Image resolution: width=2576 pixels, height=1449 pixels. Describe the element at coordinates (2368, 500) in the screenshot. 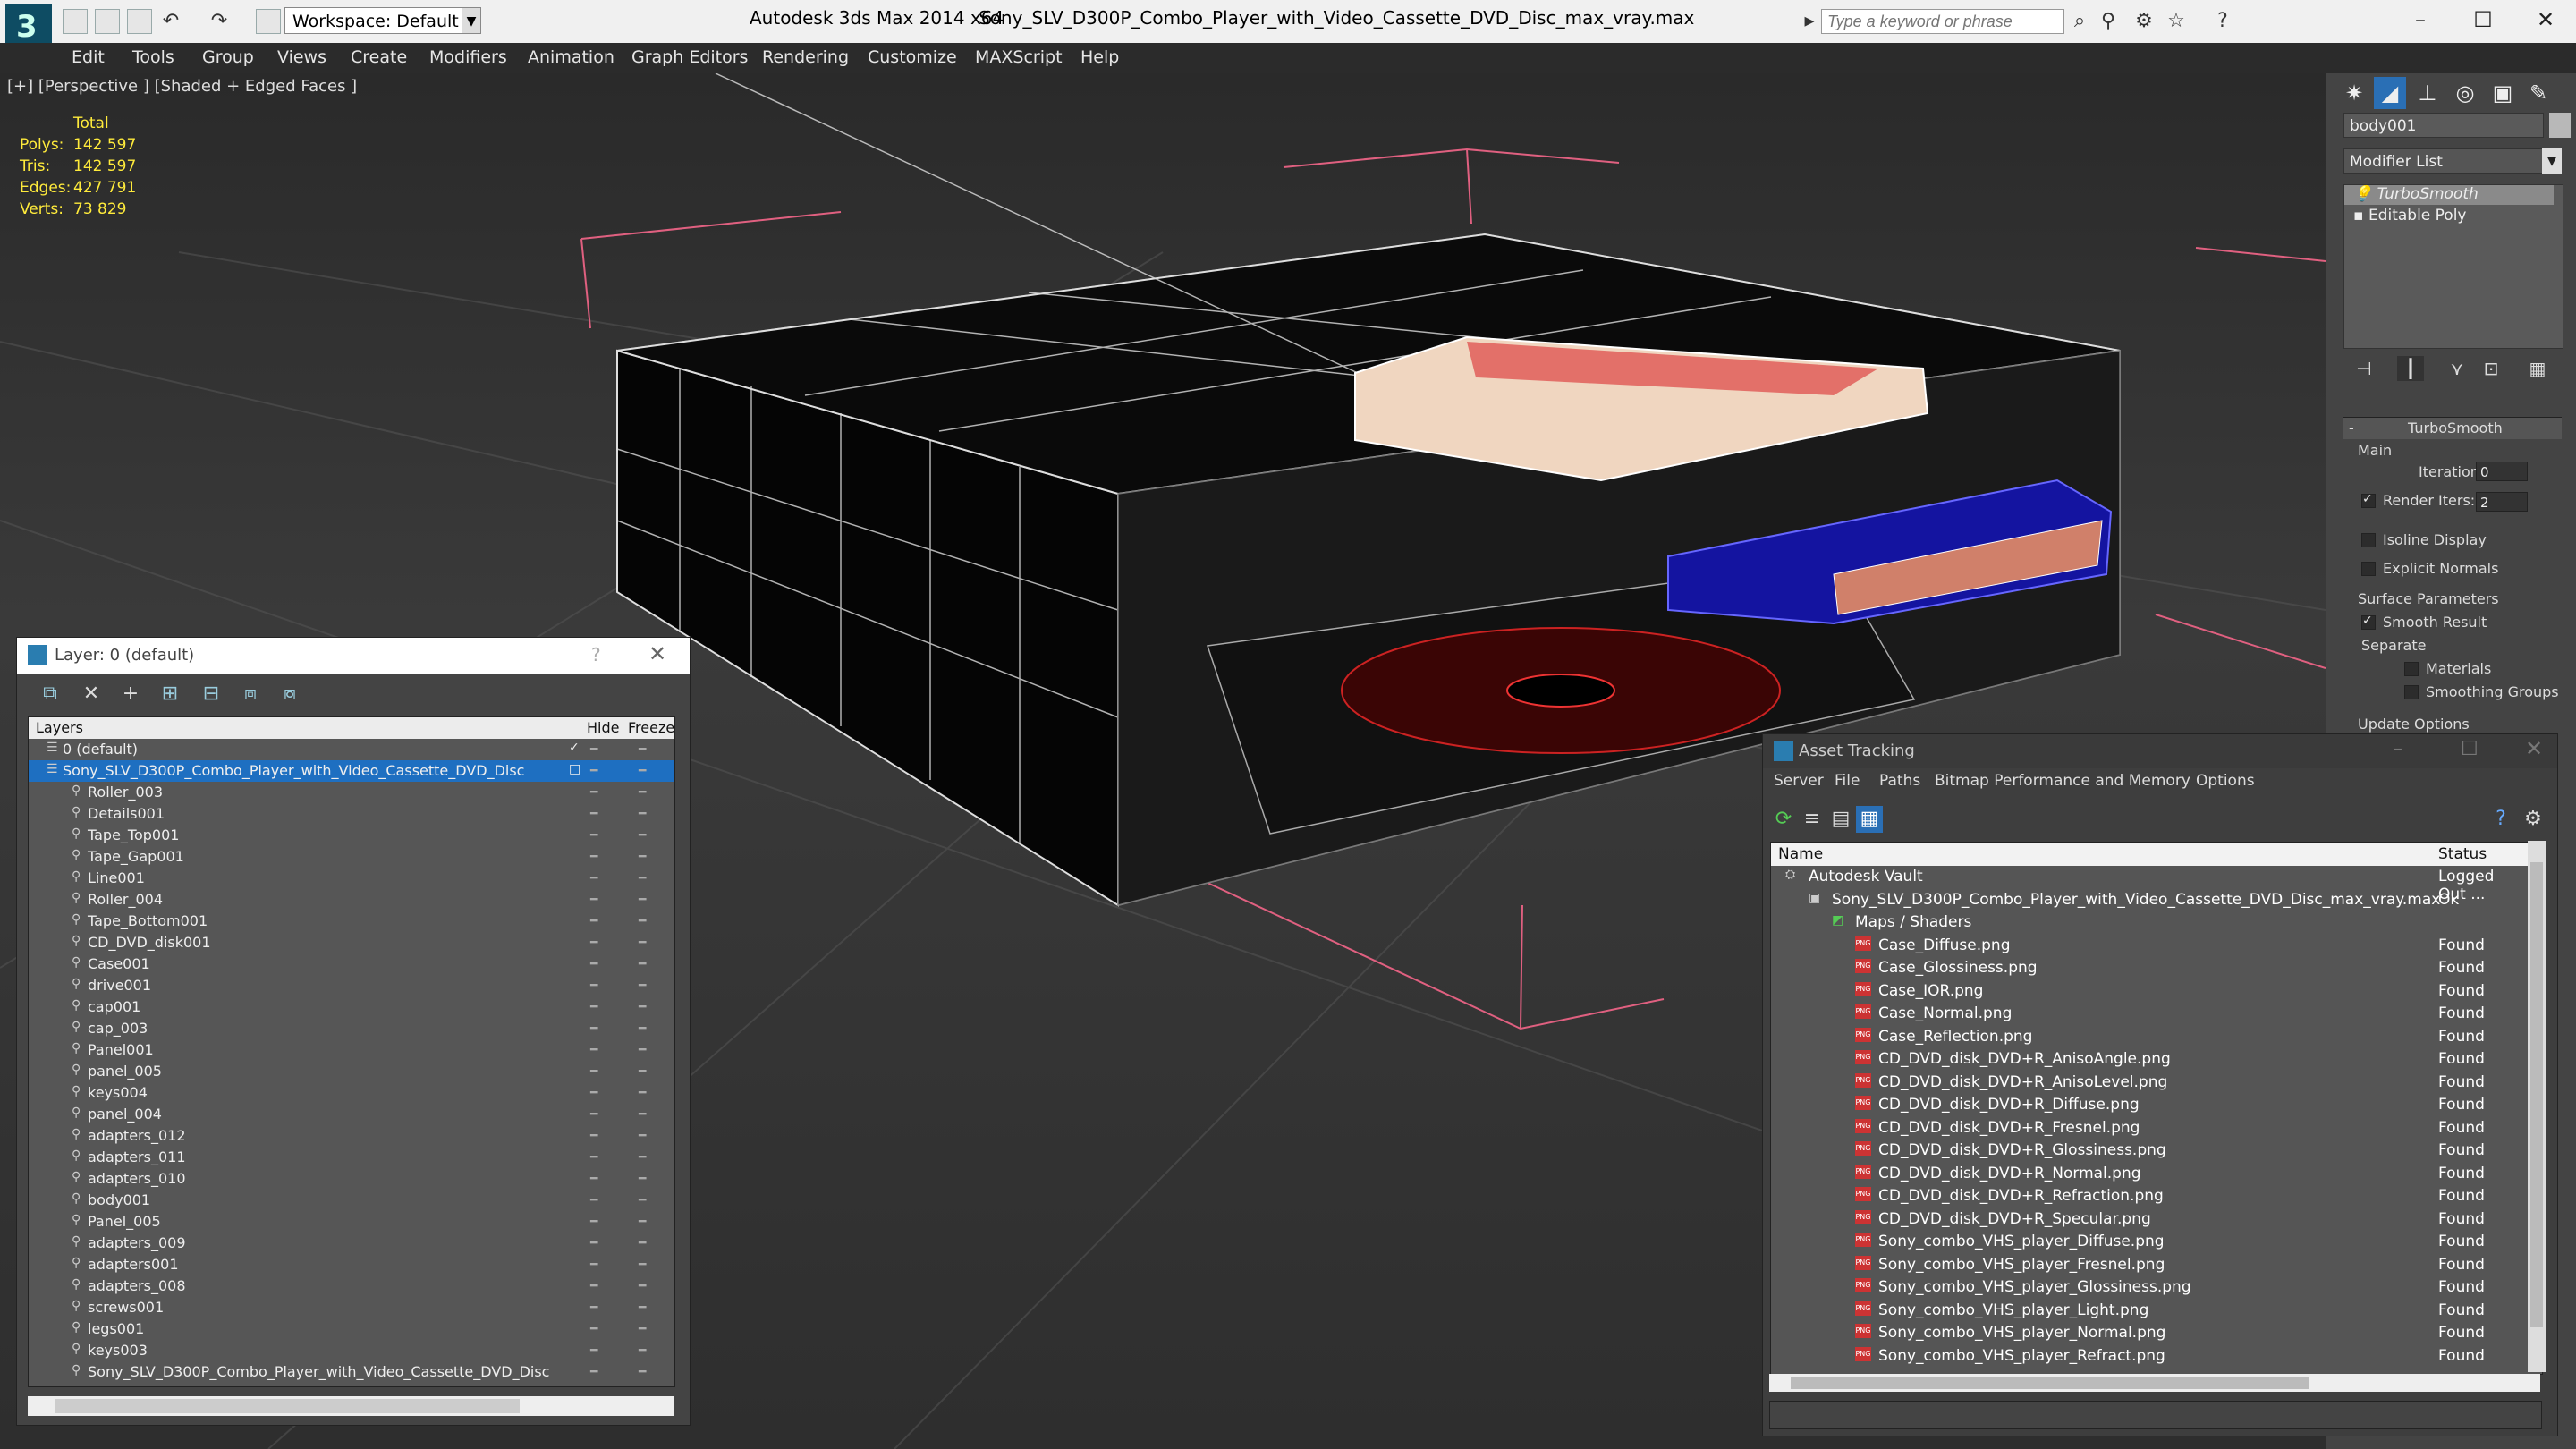

I see `render-iters-checkbox: ✓` at that location.